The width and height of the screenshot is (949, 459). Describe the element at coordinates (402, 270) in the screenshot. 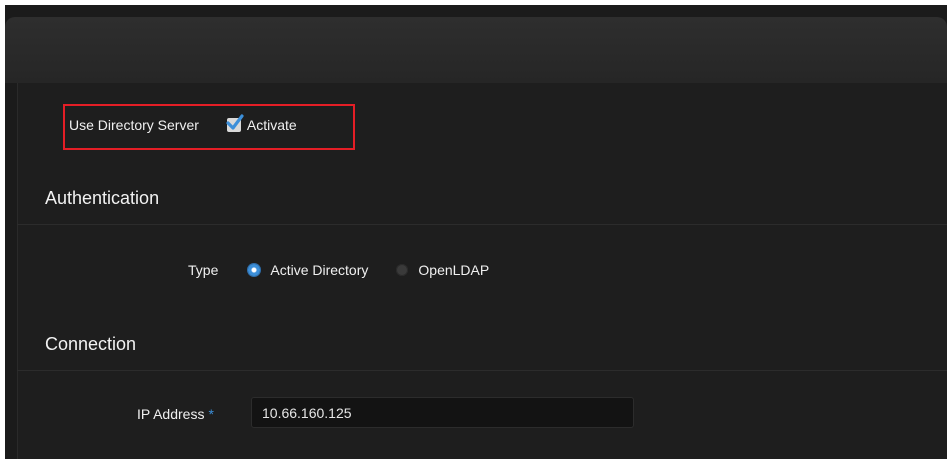

I see `radio-openldap` at that location.